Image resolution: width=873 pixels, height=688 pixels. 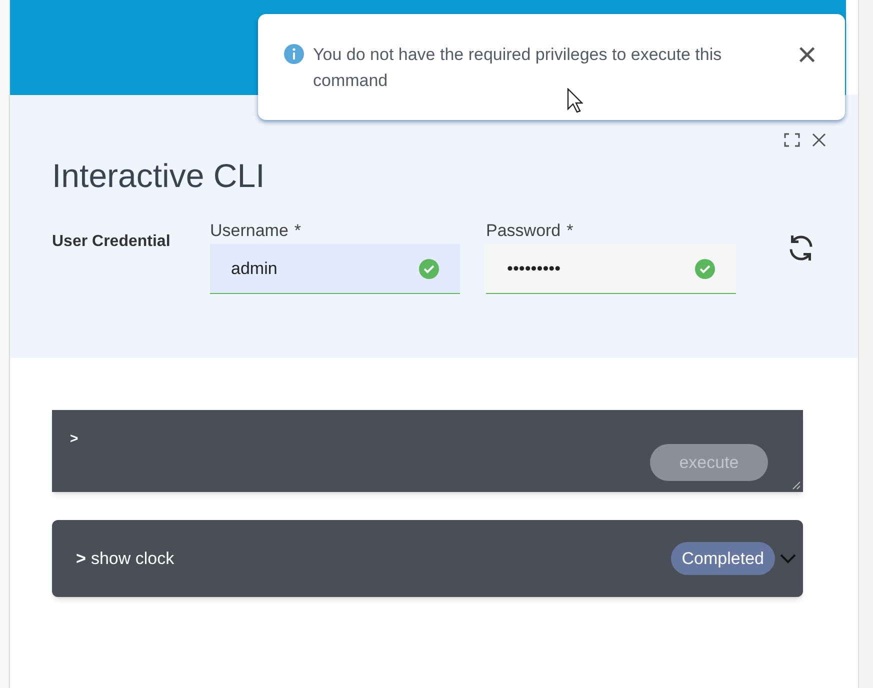 What do you see at coordinates (530, 231) in the screenshot?
I see `field-label: Password *` at bounding box center [530, 231].